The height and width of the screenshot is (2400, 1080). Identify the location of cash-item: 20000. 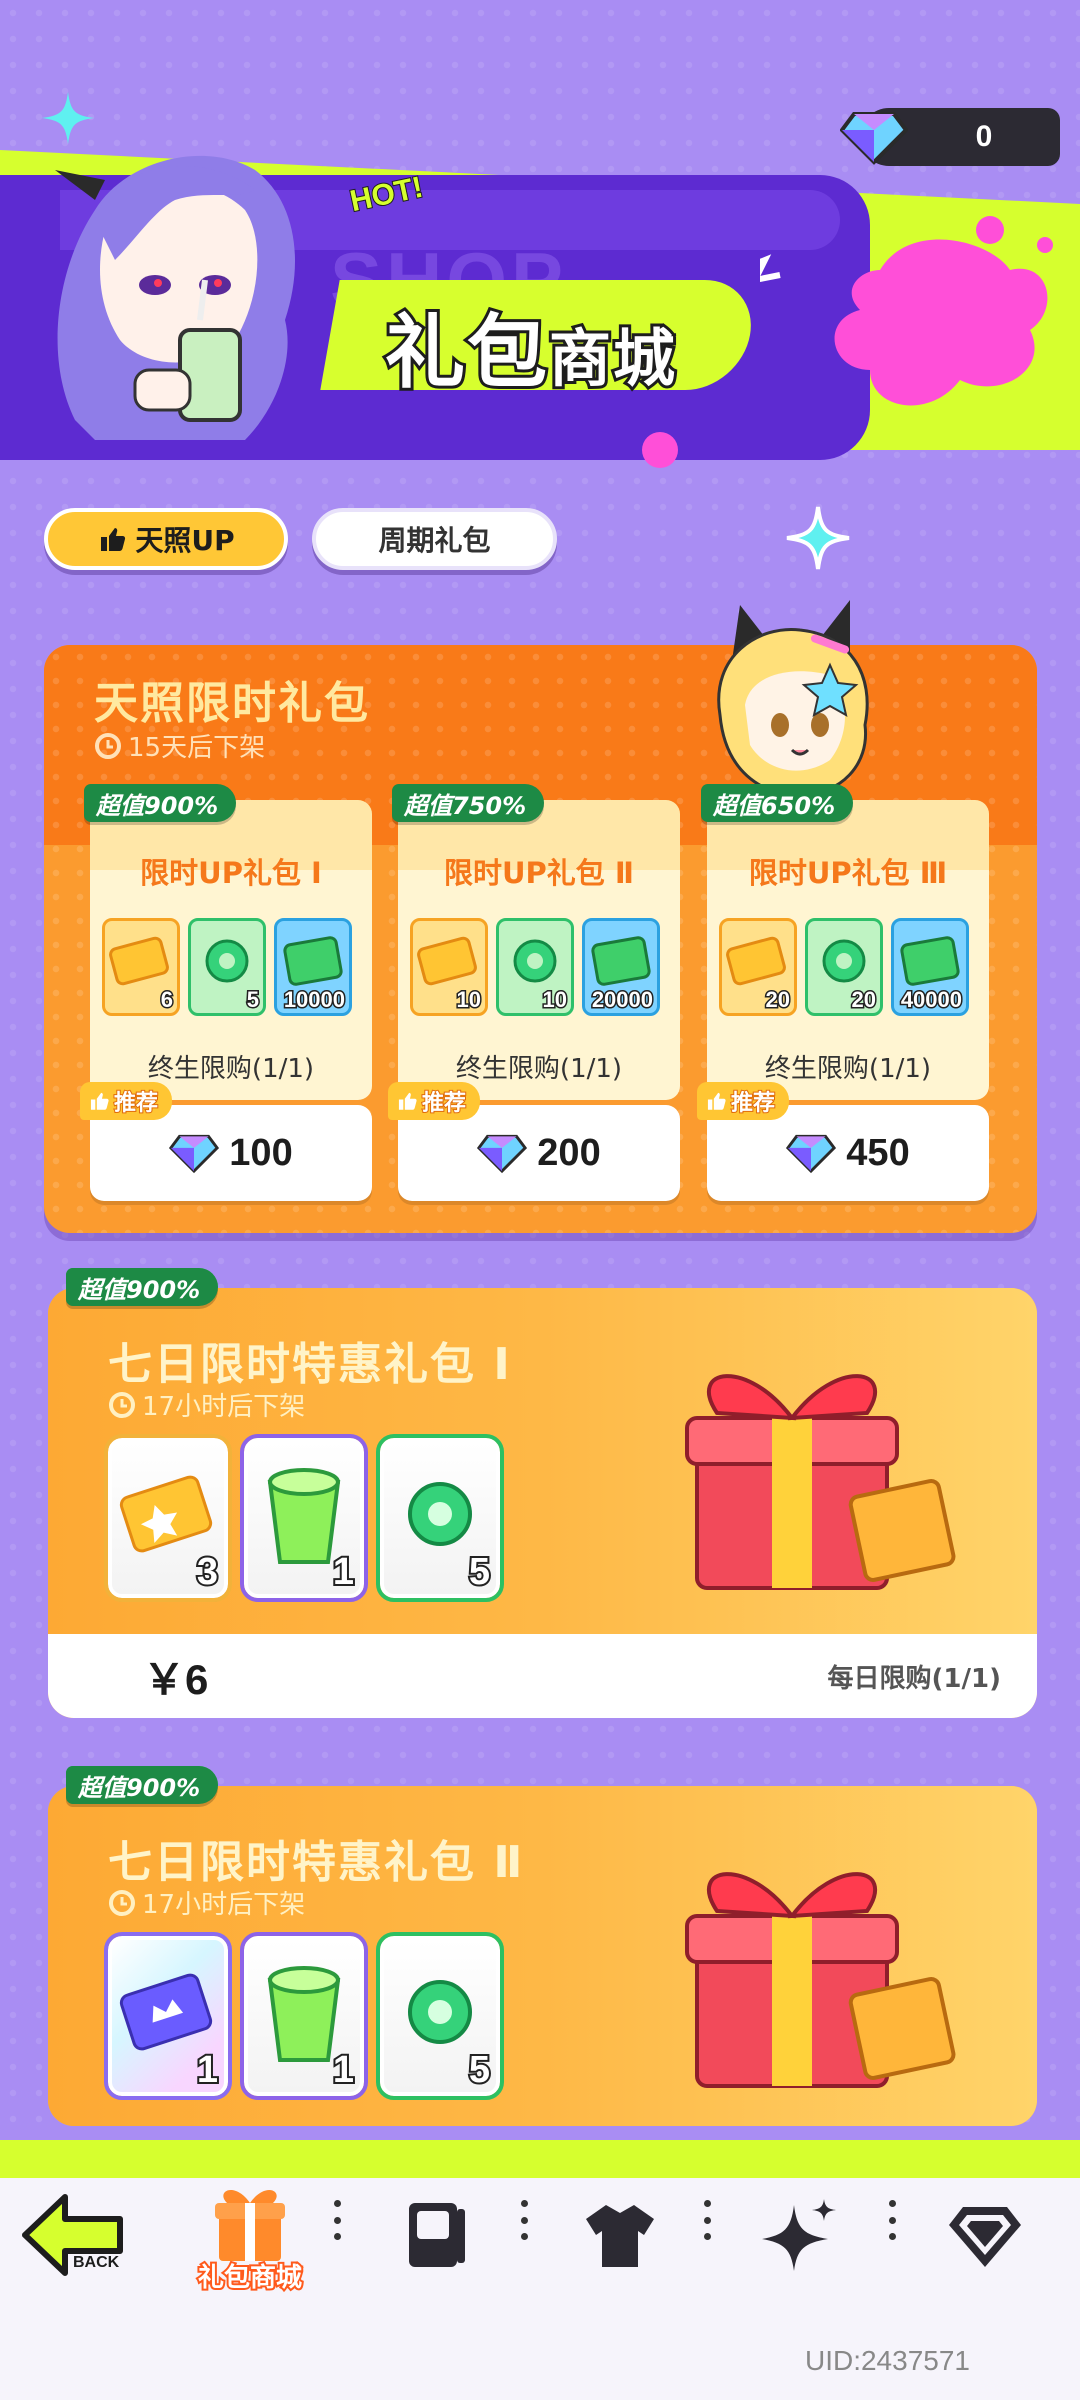
(621, 967).